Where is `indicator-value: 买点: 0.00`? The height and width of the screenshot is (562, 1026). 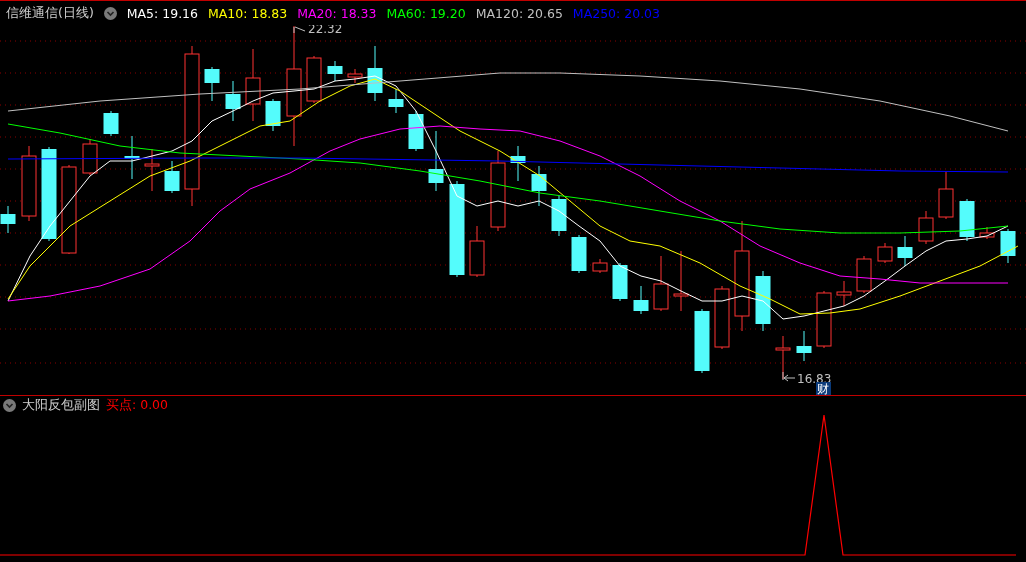
indicator-value: 买点: 0.00 is located at coordinates (137, 405).